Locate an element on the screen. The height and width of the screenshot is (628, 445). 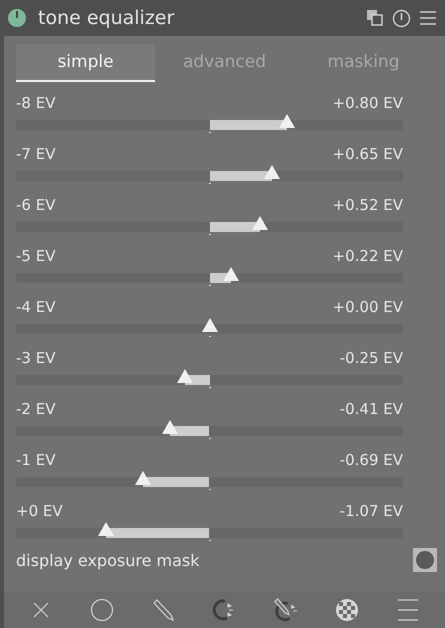
band-value: -0.41 EV is located at coordinates (371, 410).